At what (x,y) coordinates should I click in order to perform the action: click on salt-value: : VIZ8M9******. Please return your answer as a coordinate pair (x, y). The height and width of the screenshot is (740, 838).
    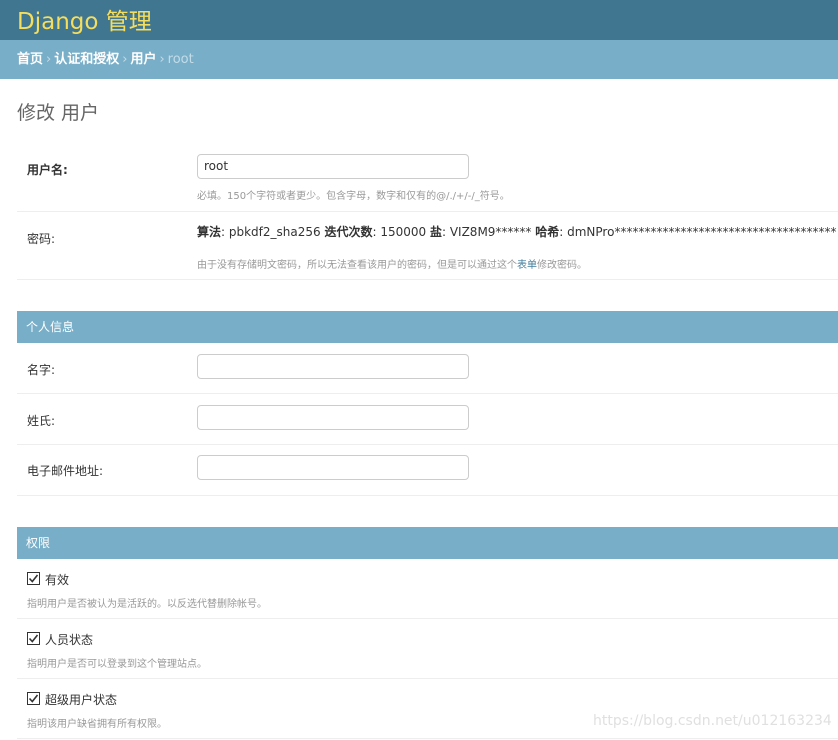
    Looking at the image, I should click on (488, 232).